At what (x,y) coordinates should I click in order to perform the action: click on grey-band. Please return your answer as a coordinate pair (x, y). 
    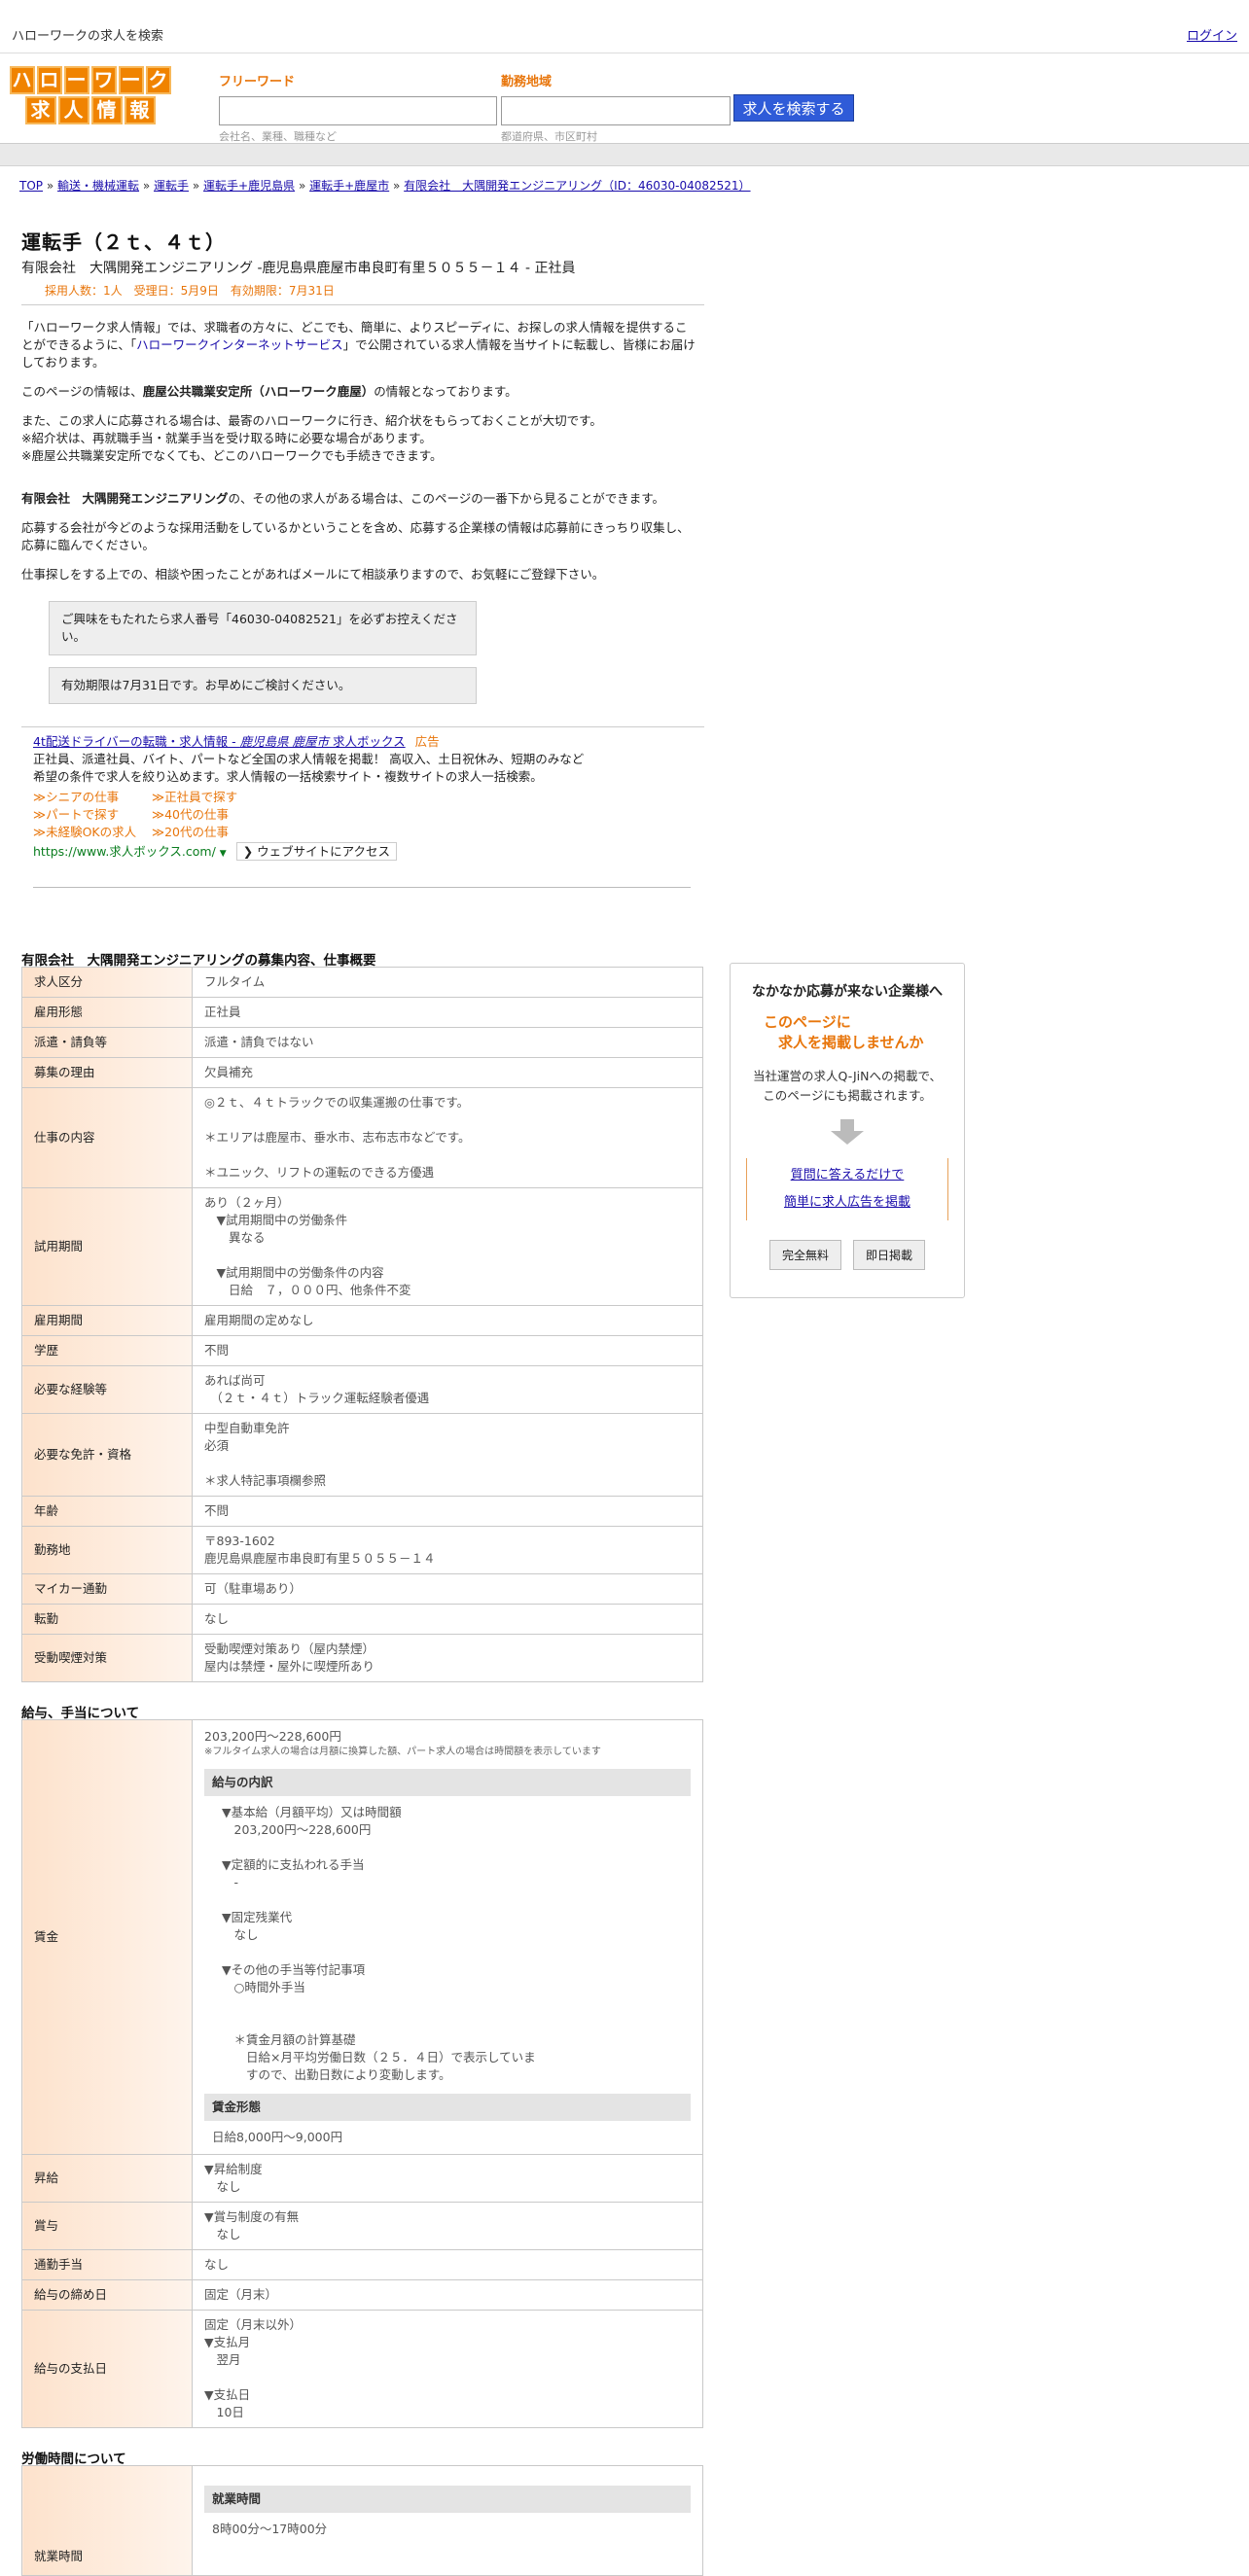
    Looking at the image, I should click on (624, 155).